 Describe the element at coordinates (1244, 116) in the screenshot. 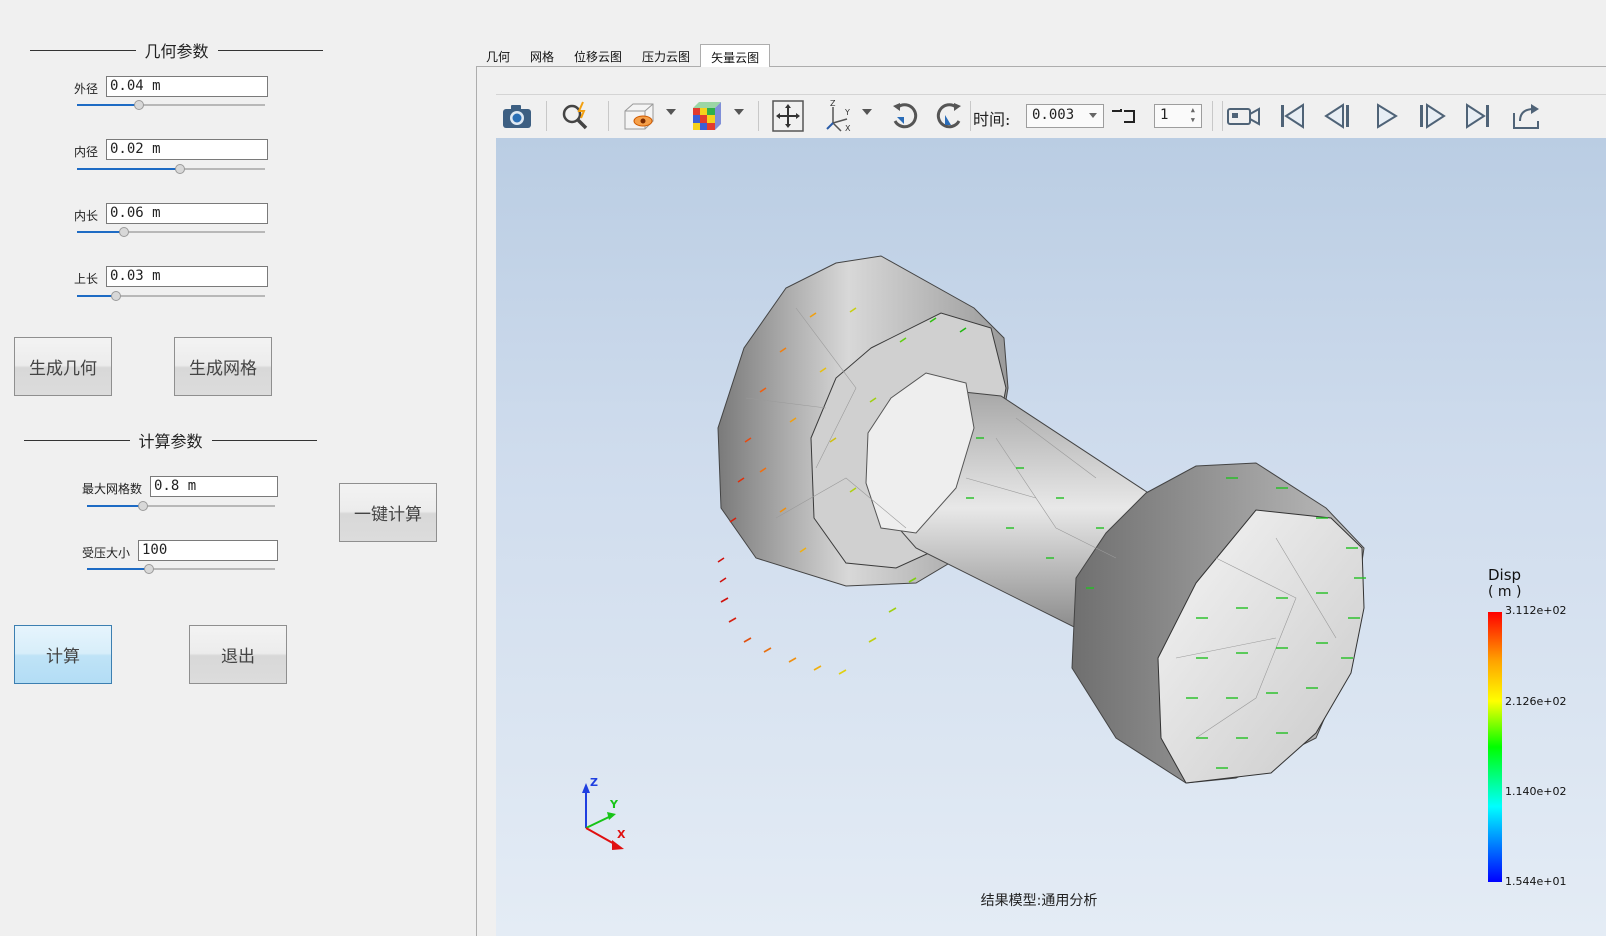

I see `record-icon` at that location.